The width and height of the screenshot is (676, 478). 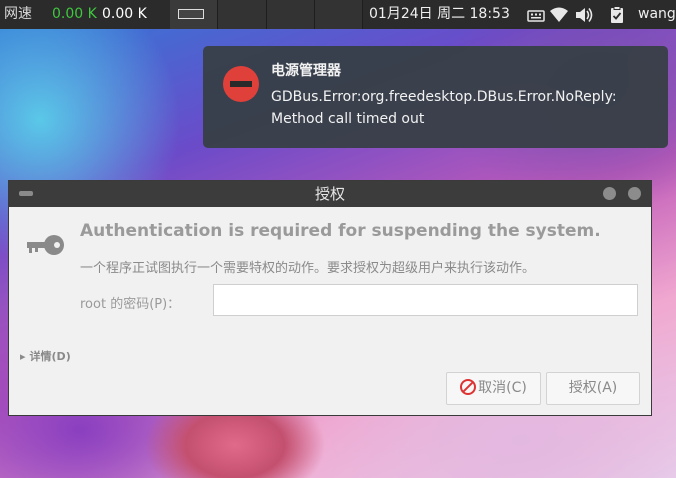 What do you see at coordinates (45, 245) in the screenshot?
I see `key-icon` at bounding box center [45, 245].